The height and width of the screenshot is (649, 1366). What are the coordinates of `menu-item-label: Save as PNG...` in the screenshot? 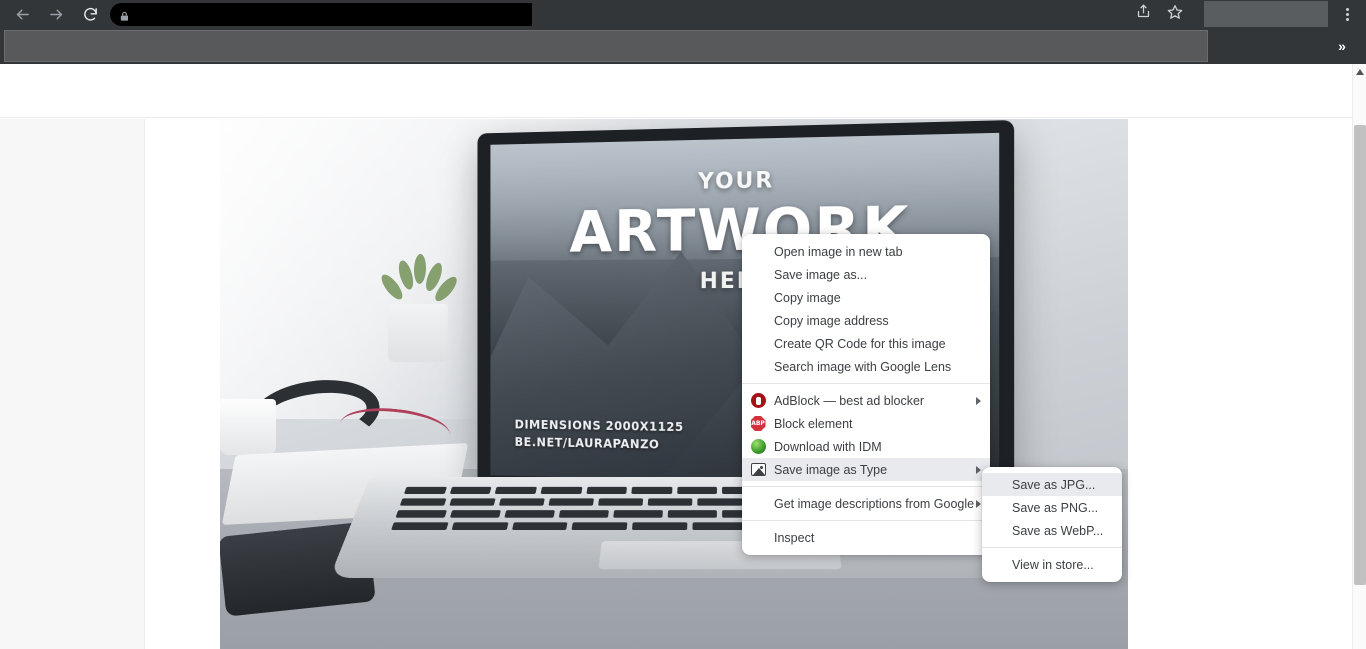 It's located at (1055, 507).